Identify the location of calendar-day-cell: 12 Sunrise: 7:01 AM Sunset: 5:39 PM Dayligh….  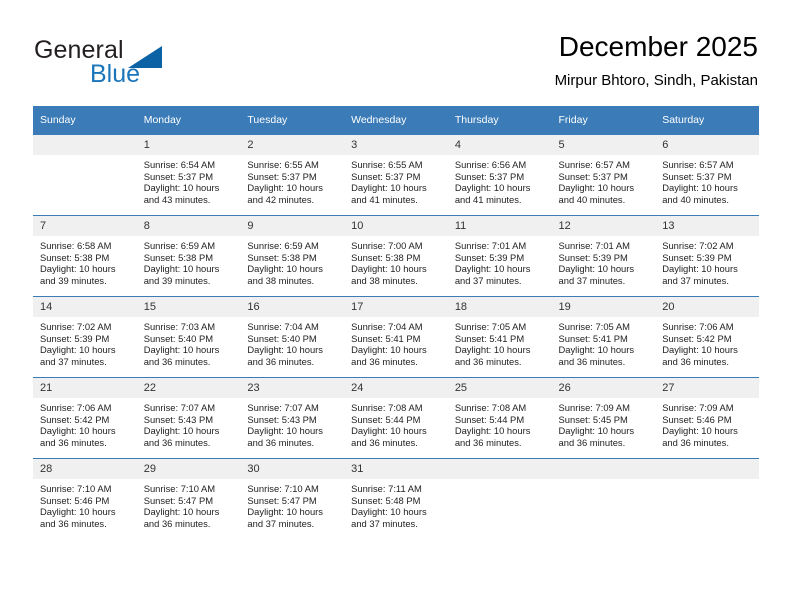
(603, 256).